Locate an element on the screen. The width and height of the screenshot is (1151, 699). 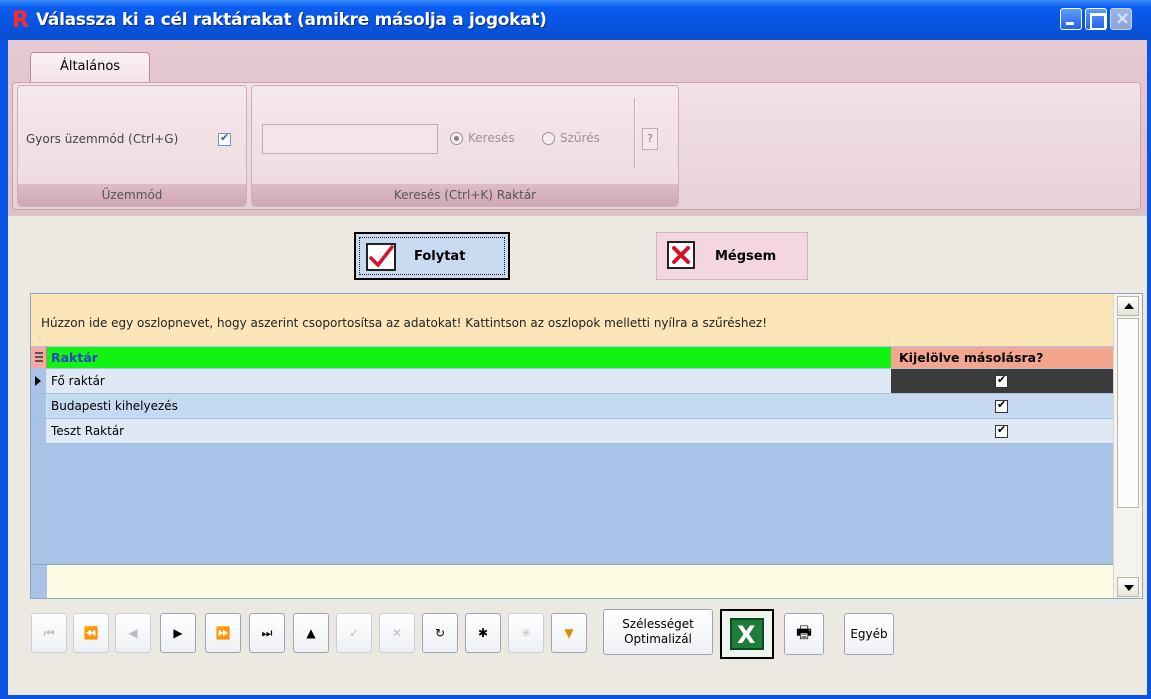
quick-mode-label: Gyors üzemmód (Ctrl+G) is located at coordinates (102, 139).